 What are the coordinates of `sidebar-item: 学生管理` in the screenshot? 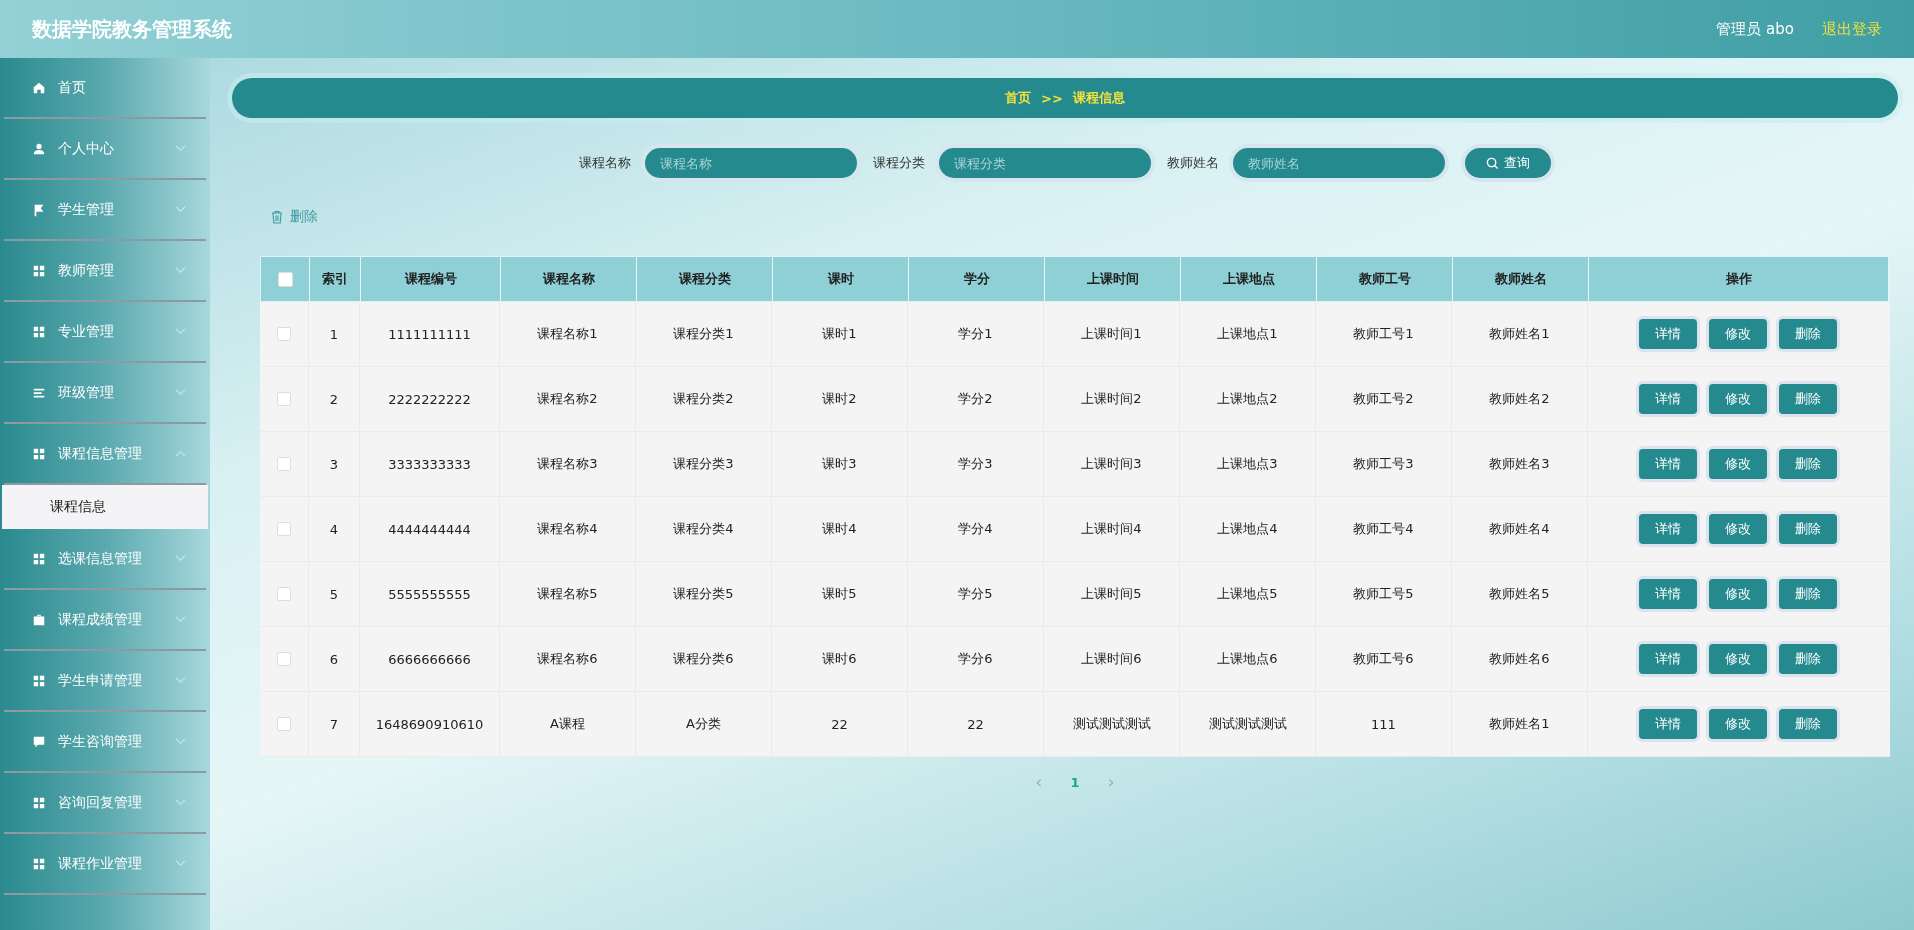 It's located at (105, 210).